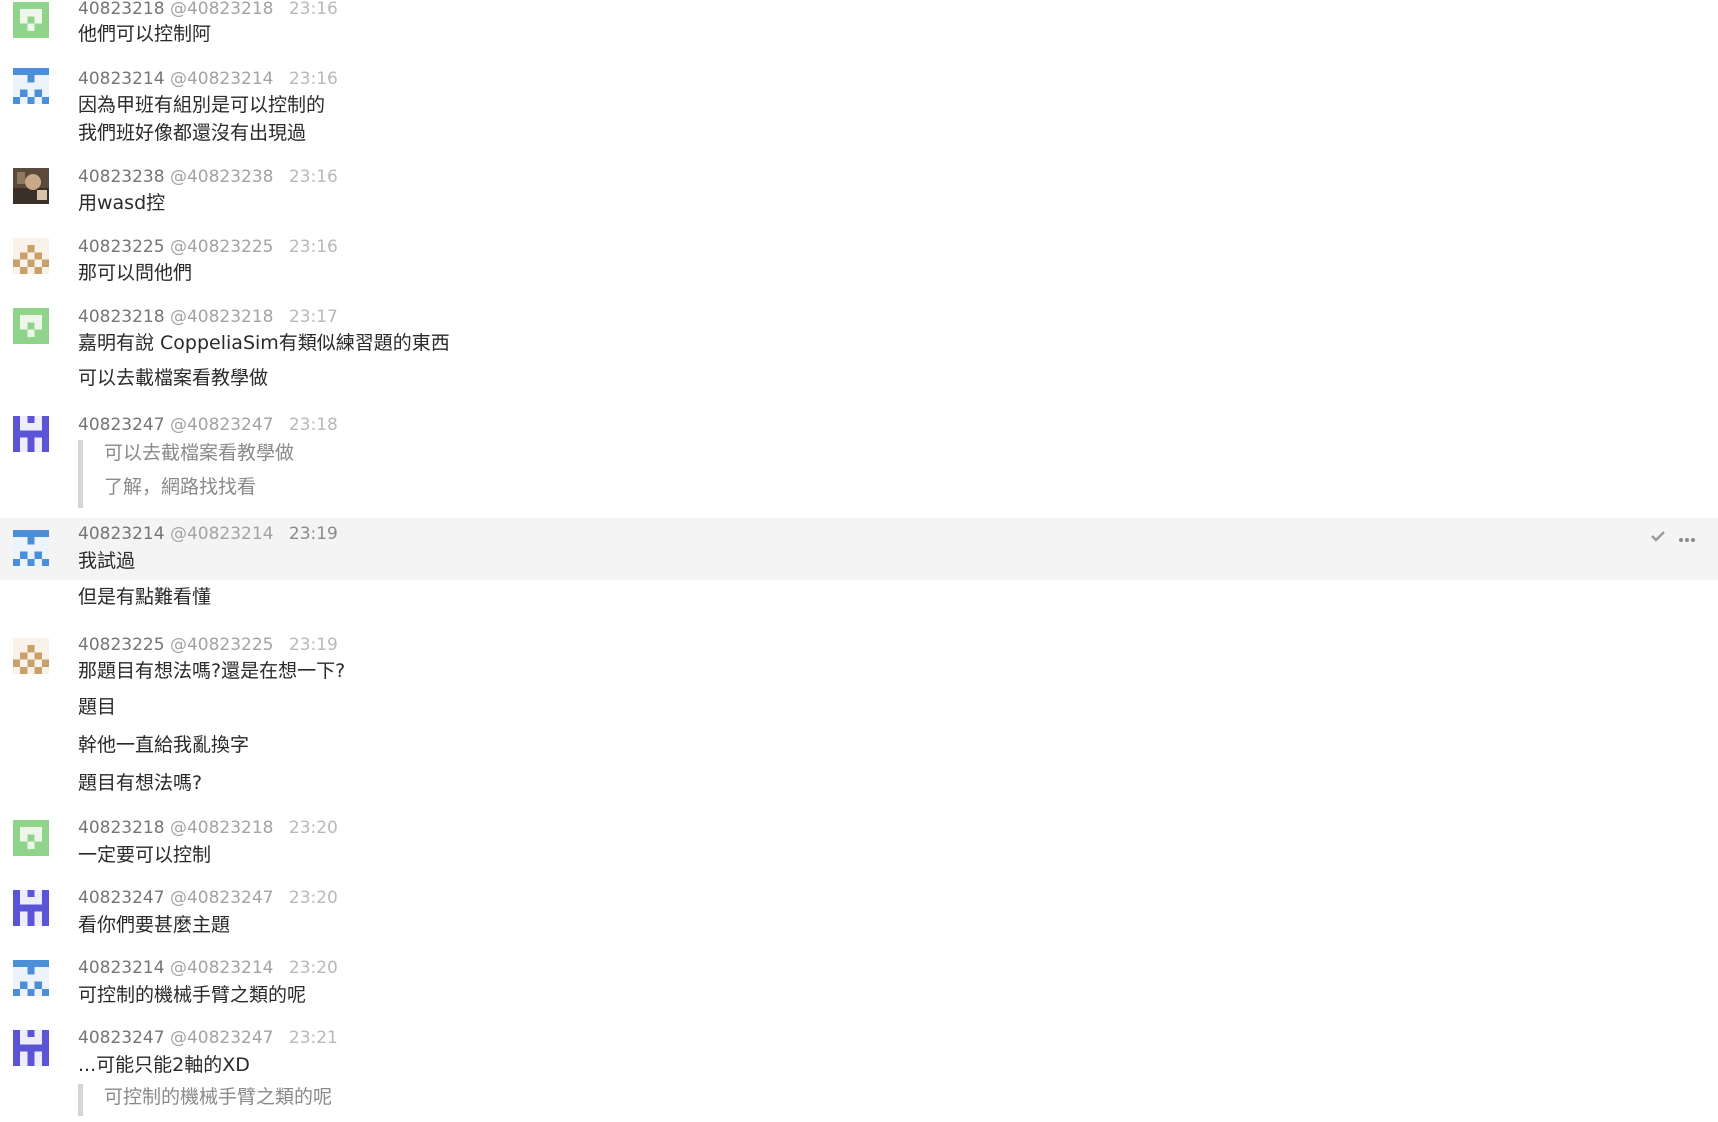 The width and height of the screenshot is (1718, 1122). Describe the element at coordinates (313, 317) in the screenshot. I see `timestamp: 23:17` at that location.